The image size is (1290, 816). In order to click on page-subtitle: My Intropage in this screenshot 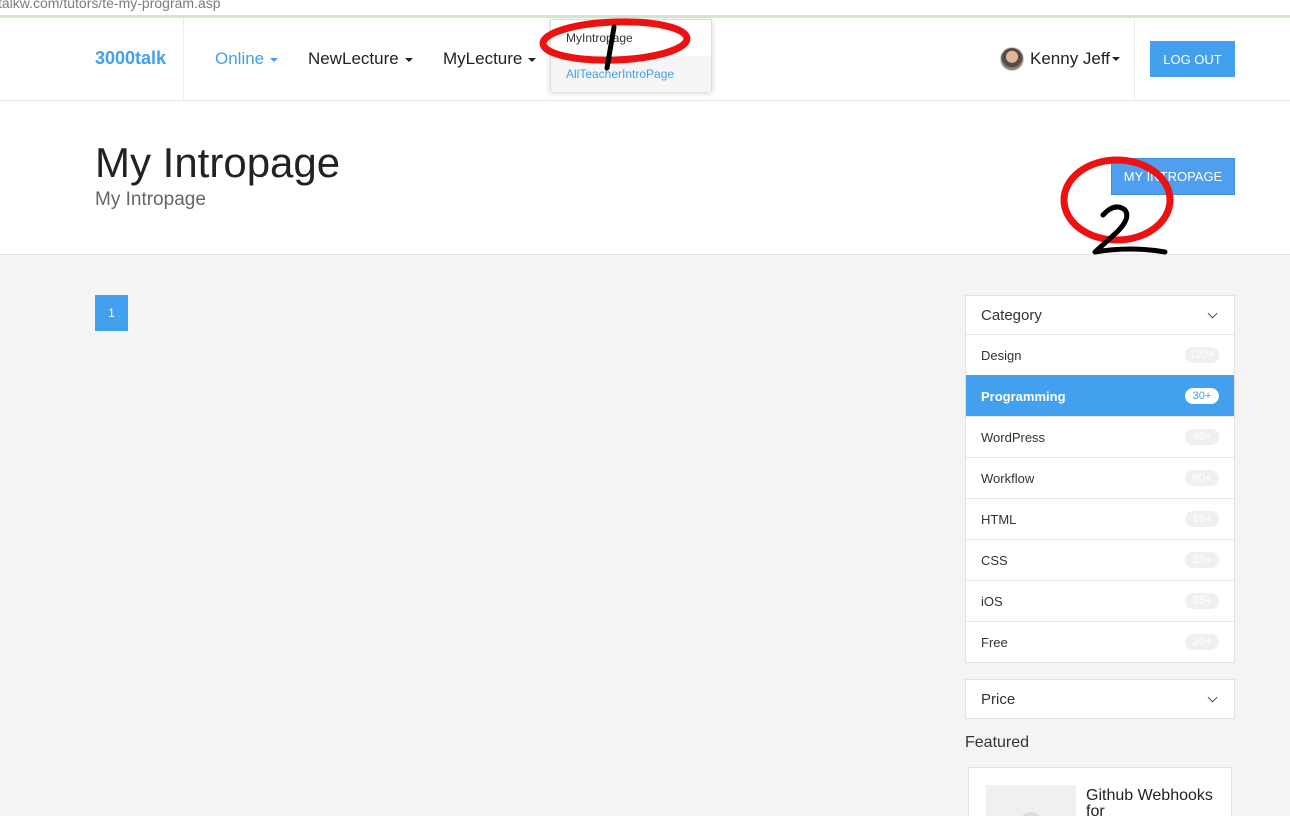, I will do `click(150, 199)`.